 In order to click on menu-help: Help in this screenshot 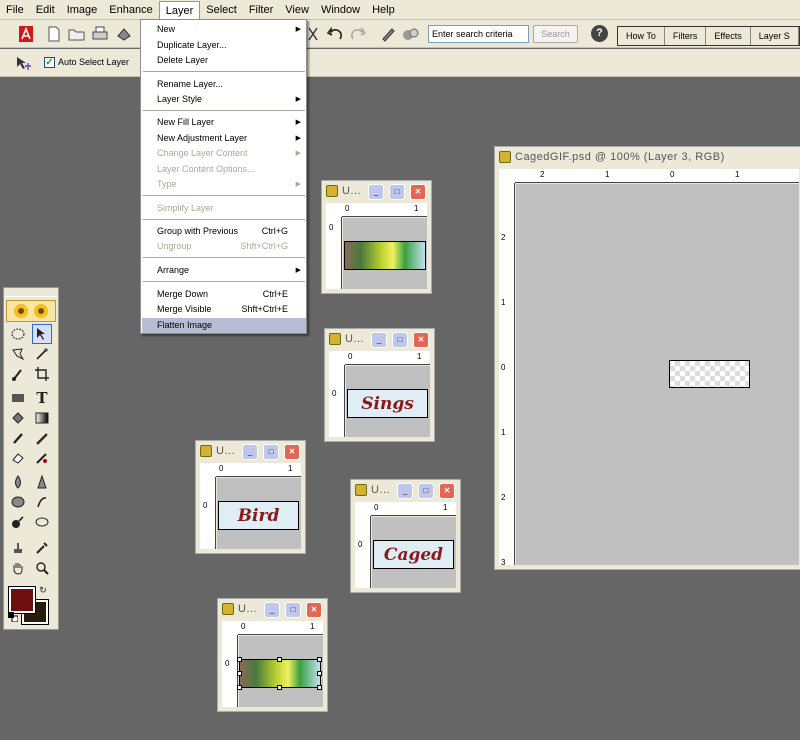, I will do `click(383, 10)`.